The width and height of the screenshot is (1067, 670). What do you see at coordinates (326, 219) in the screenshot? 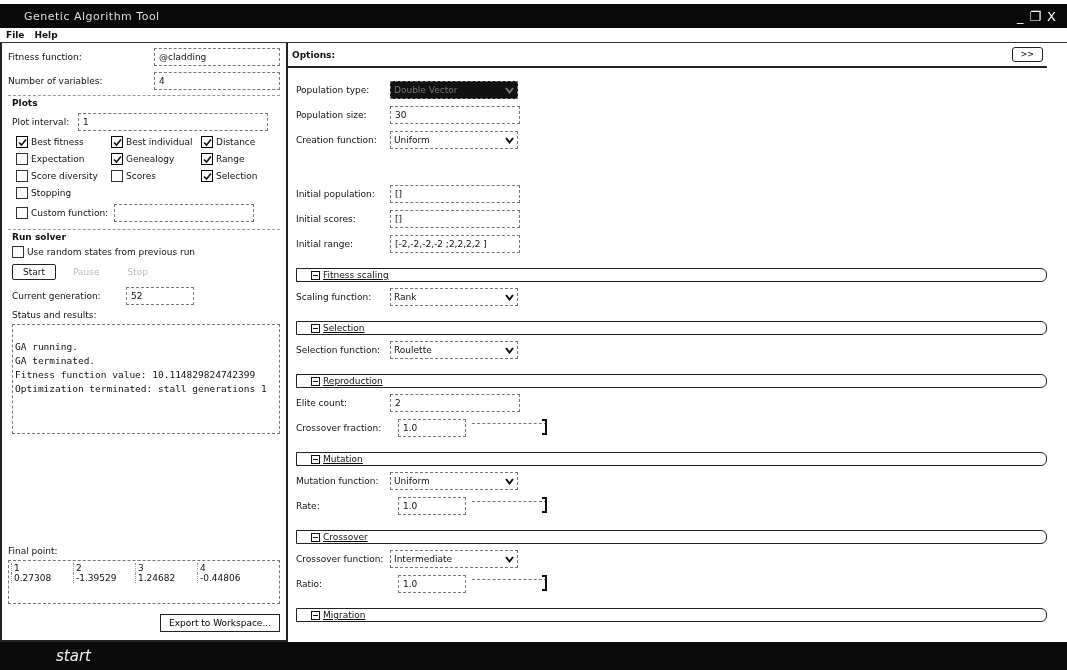
I see `field-label: Initial scores:` at bounding box center [326, 219].